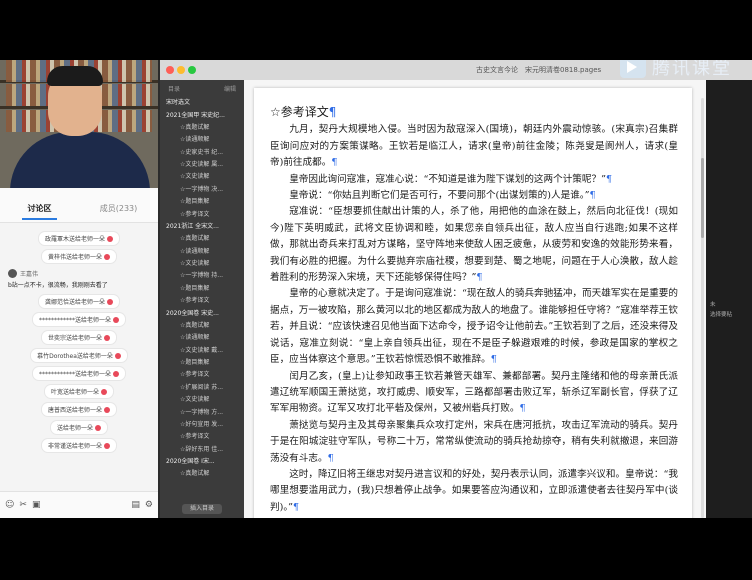  Describe the element at coordinates (74, 446) in the screenshot. I see `gift-text: 非常谨送给老师一朵` at that location.